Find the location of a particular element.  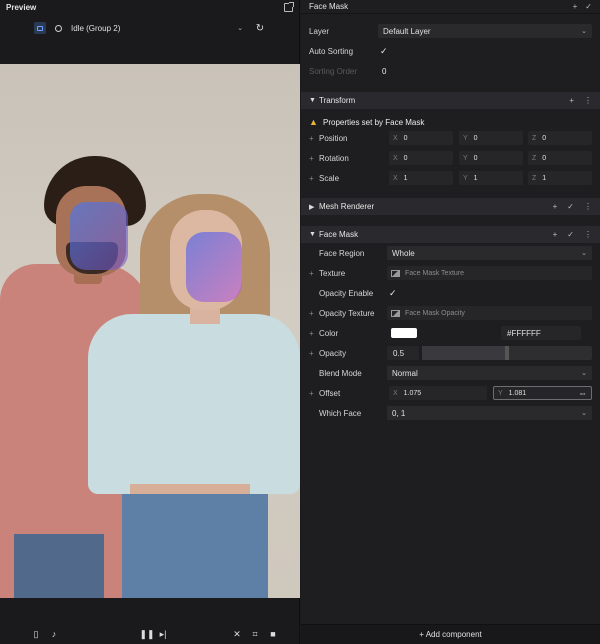

state-select: Idle (Group 2) ⌄ is located at coordinates (157, 28).